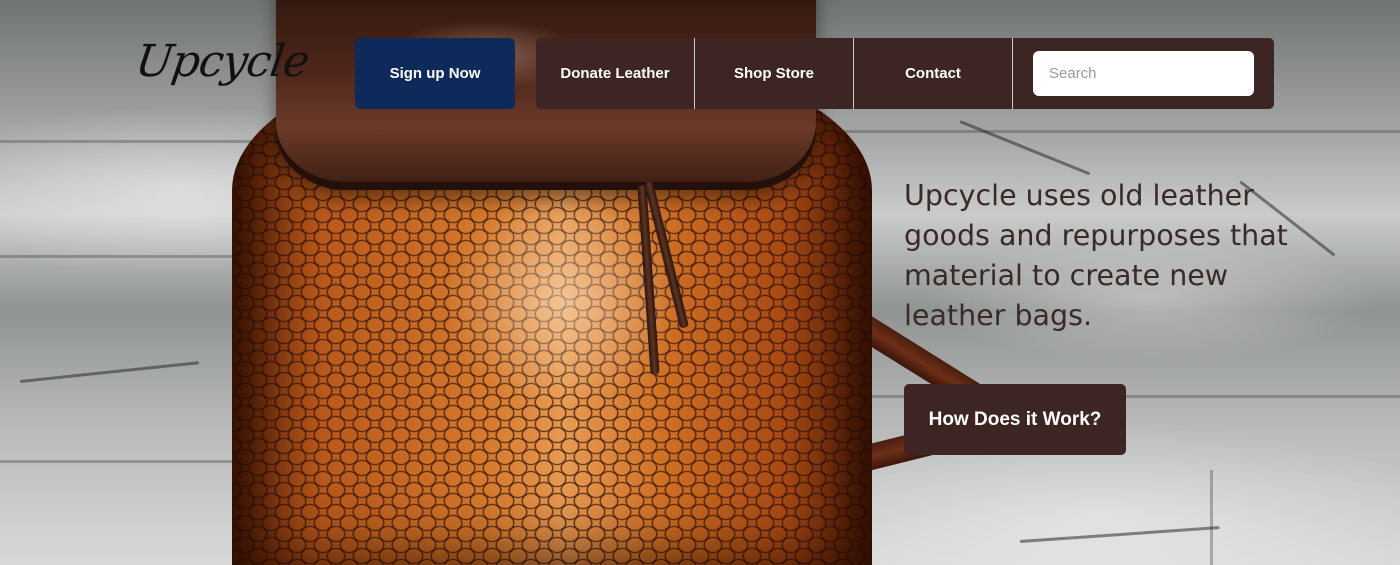 The width and height of the screenshot is (1400, 565). What do you see at coordinates (774, 73) in the screenshot?
I see `nav-shop-store: Shop Store` at bounding box center [774, 73].